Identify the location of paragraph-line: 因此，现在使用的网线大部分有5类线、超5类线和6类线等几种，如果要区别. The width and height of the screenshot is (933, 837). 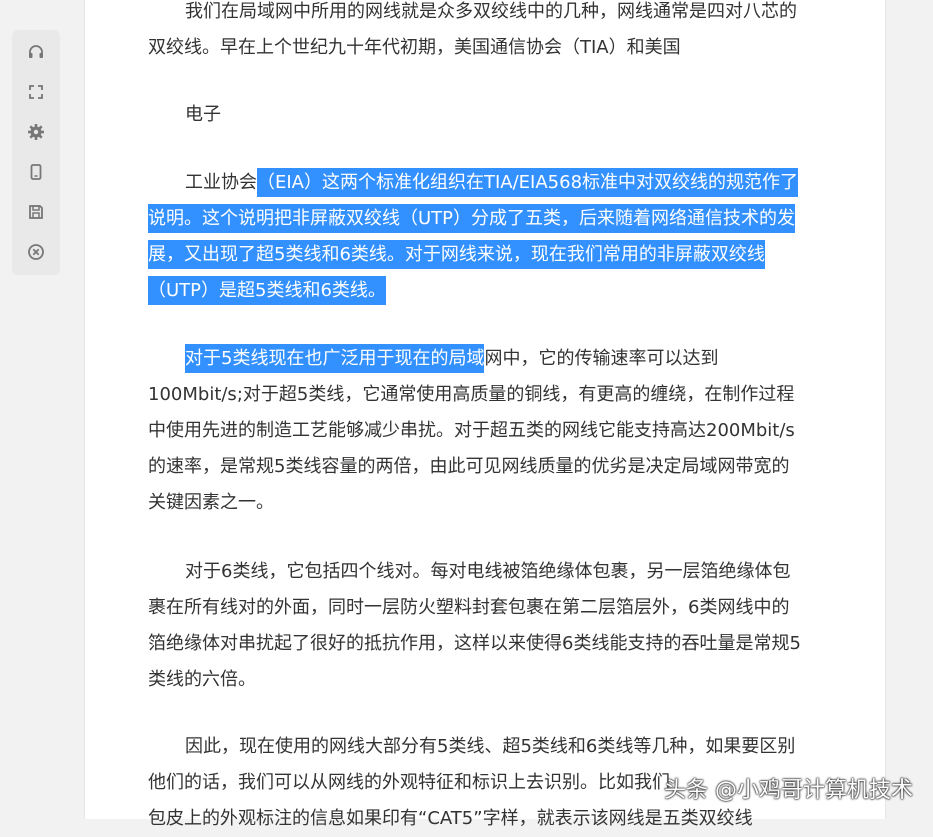
(490, 746).